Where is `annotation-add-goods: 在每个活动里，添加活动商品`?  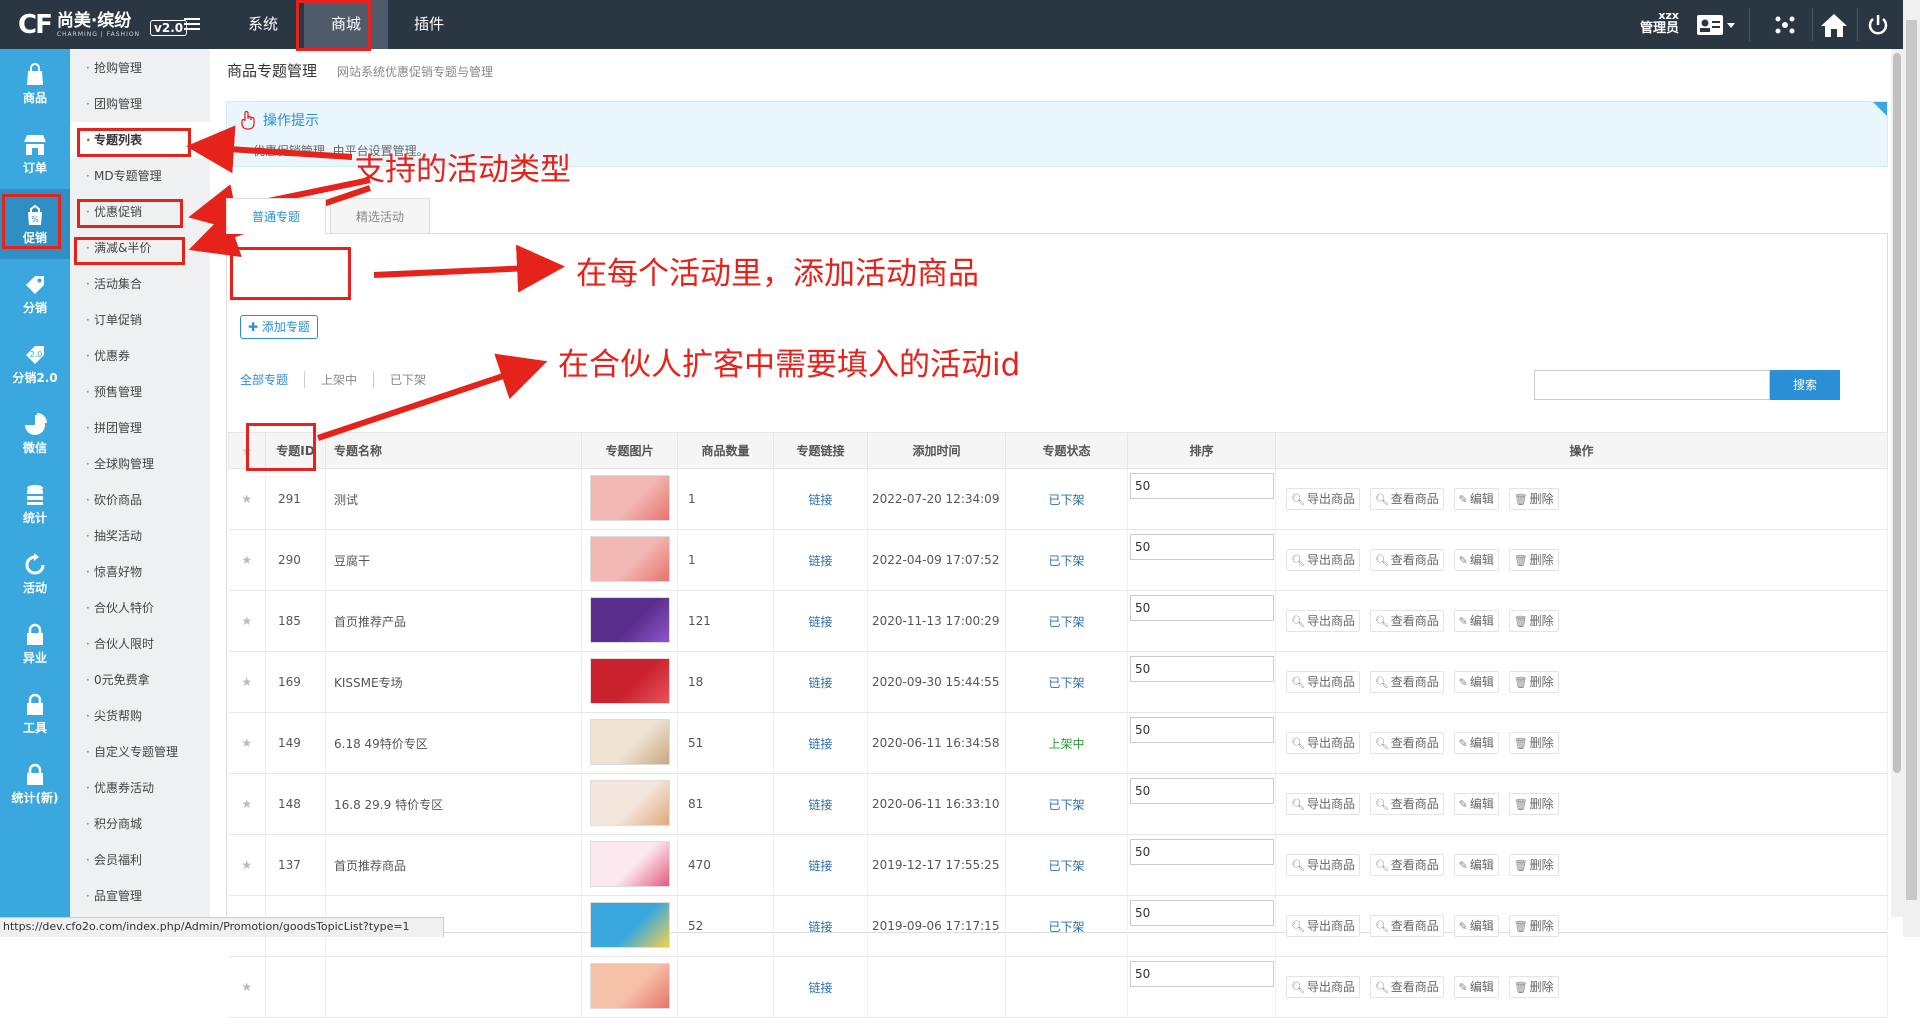 annotation-add-goods: 在每个活动里，添加活动商品 is located at coordinates (777, 274).